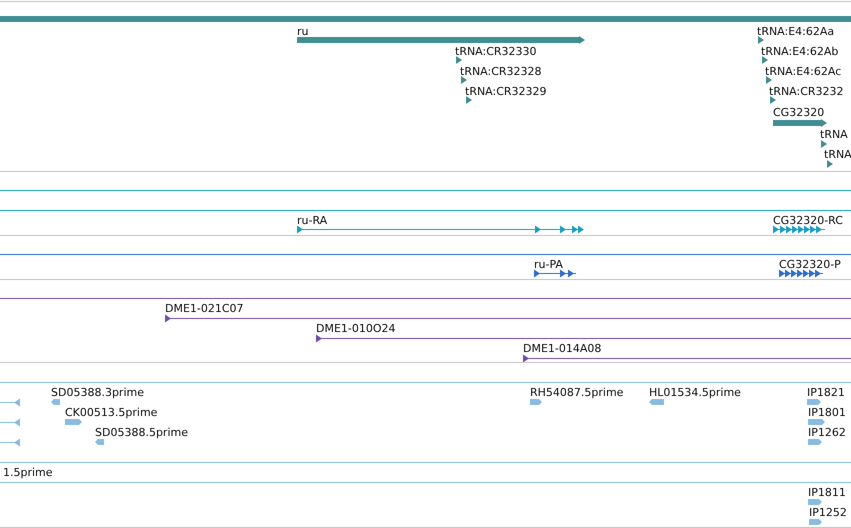  Describe the element at coordinates (562, 348) in the screenshot. I see `feature-label: DME1-014A08` at that location.